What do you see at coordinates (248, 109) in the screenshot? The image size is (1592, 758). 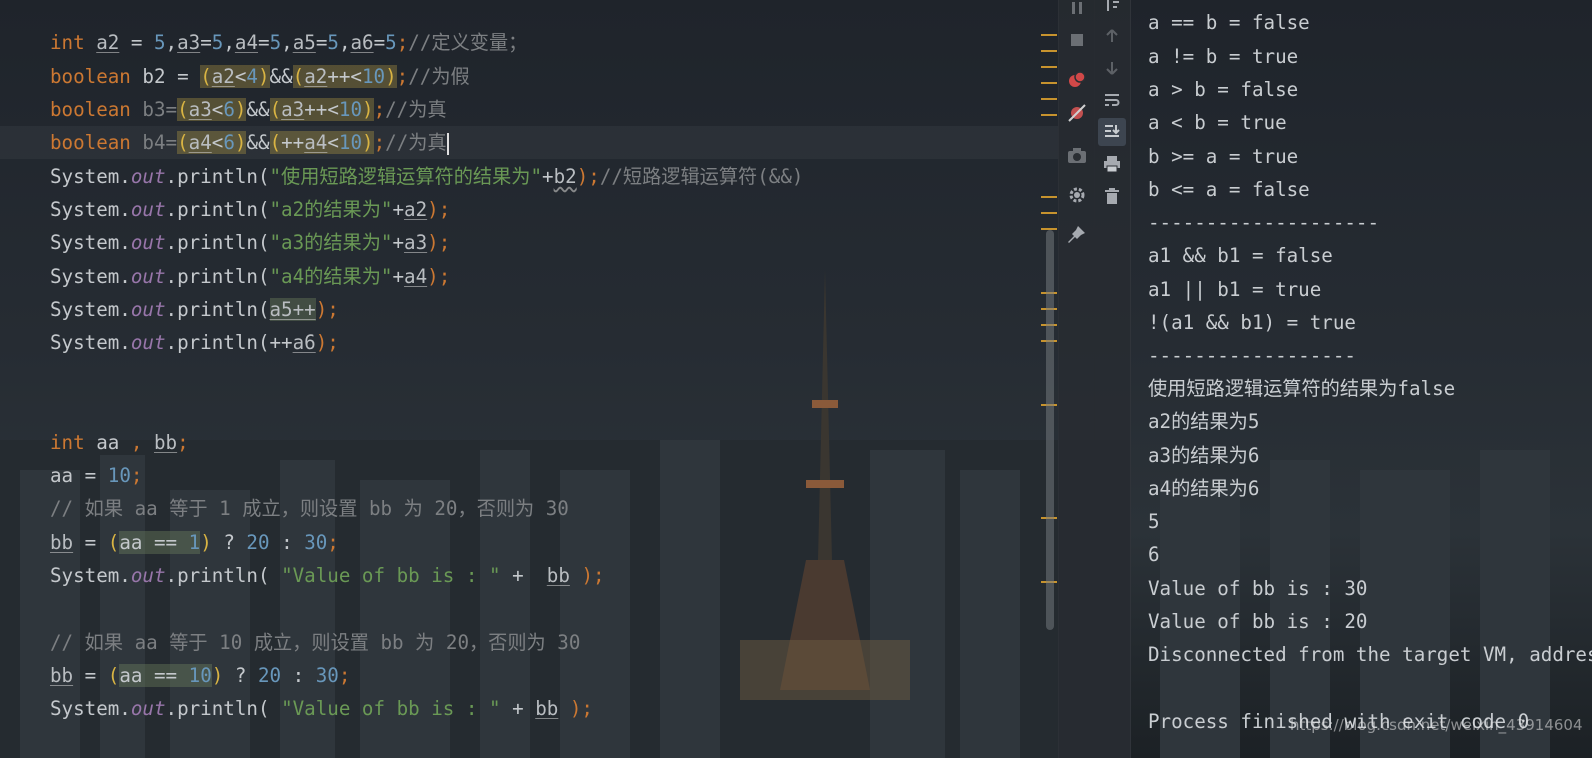 I see `code-line-3: boolean b3=(a3<6)&&(a3++<10);//为真` at bounding box center [248, 109].